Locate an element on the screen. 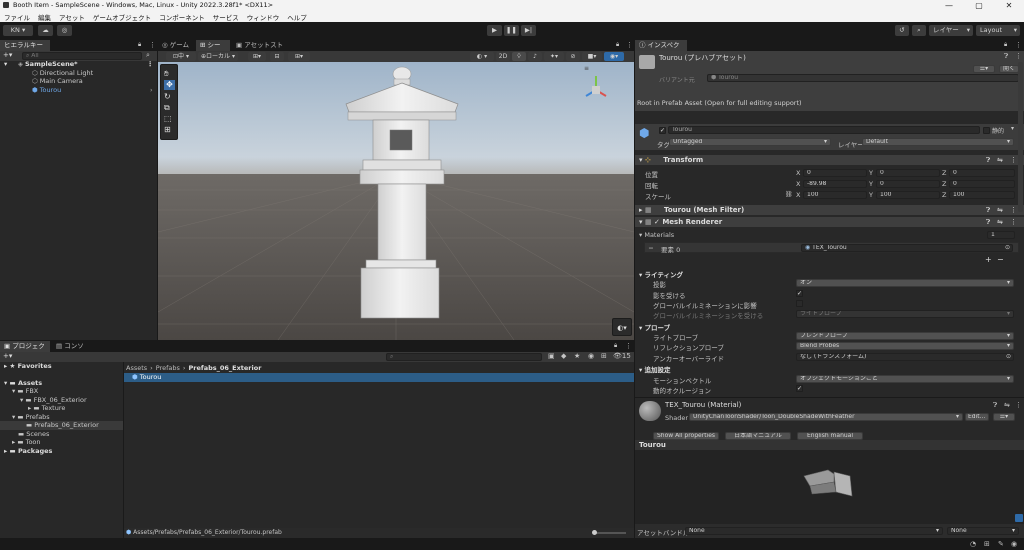 This screenshot has height=550, width=1024. layer-dropdown: Default ▾ is located at coordinates (938, 142).